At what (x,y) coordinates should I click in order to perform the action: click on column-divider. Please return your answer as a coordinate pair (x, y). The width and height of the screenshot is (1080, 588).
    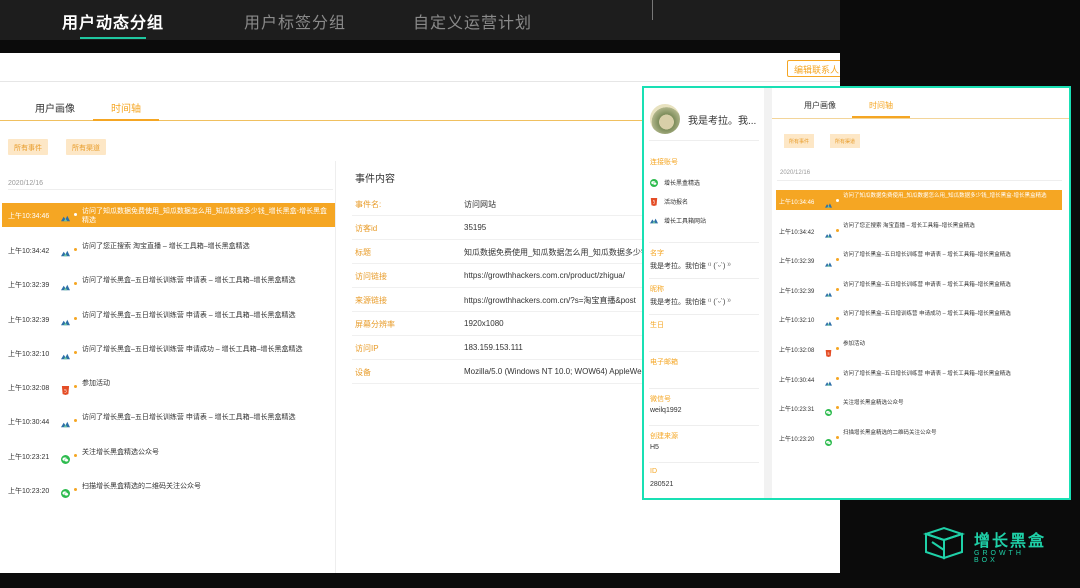
    Looking at the image, I should click on (335, 367).